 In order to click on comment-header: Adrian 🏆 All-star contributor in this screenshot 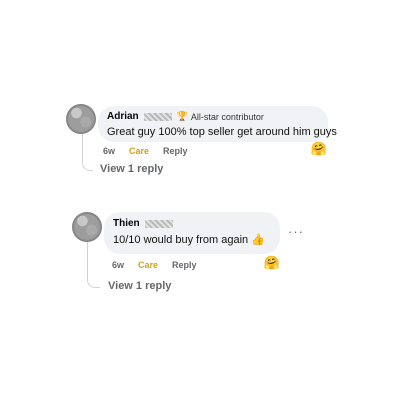, I will do `click(213, 116)`.